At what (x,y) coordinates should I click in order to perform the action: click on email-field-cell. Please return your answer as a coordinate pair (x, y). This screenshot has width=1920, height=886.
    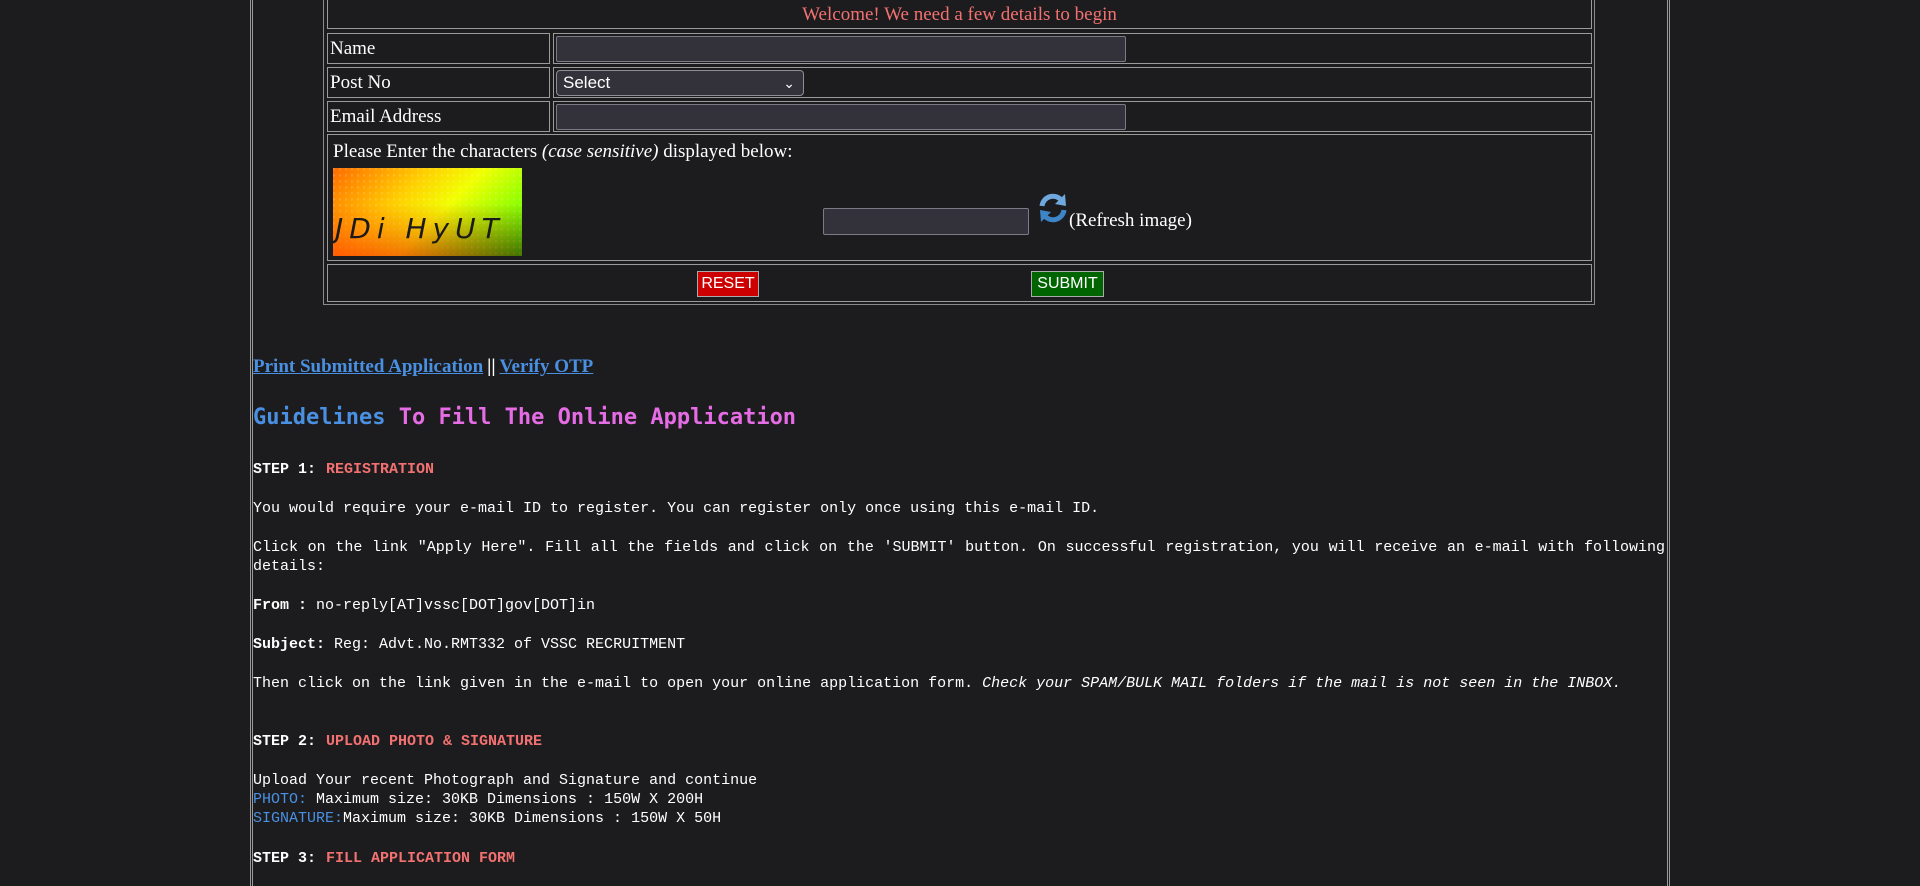
    Looking at the image, I should click on (1072, 116).